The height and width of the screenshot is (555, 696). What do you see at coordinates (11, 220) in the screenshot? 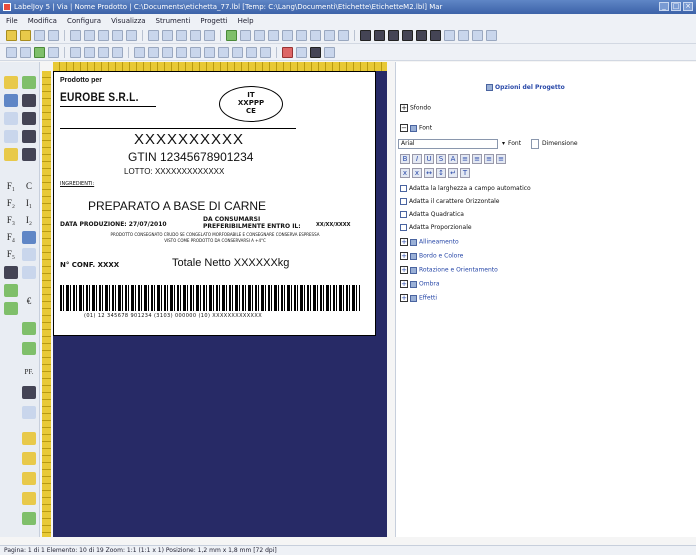
I see `palette-field-f3: F₃` at bounding box center [11, 220].